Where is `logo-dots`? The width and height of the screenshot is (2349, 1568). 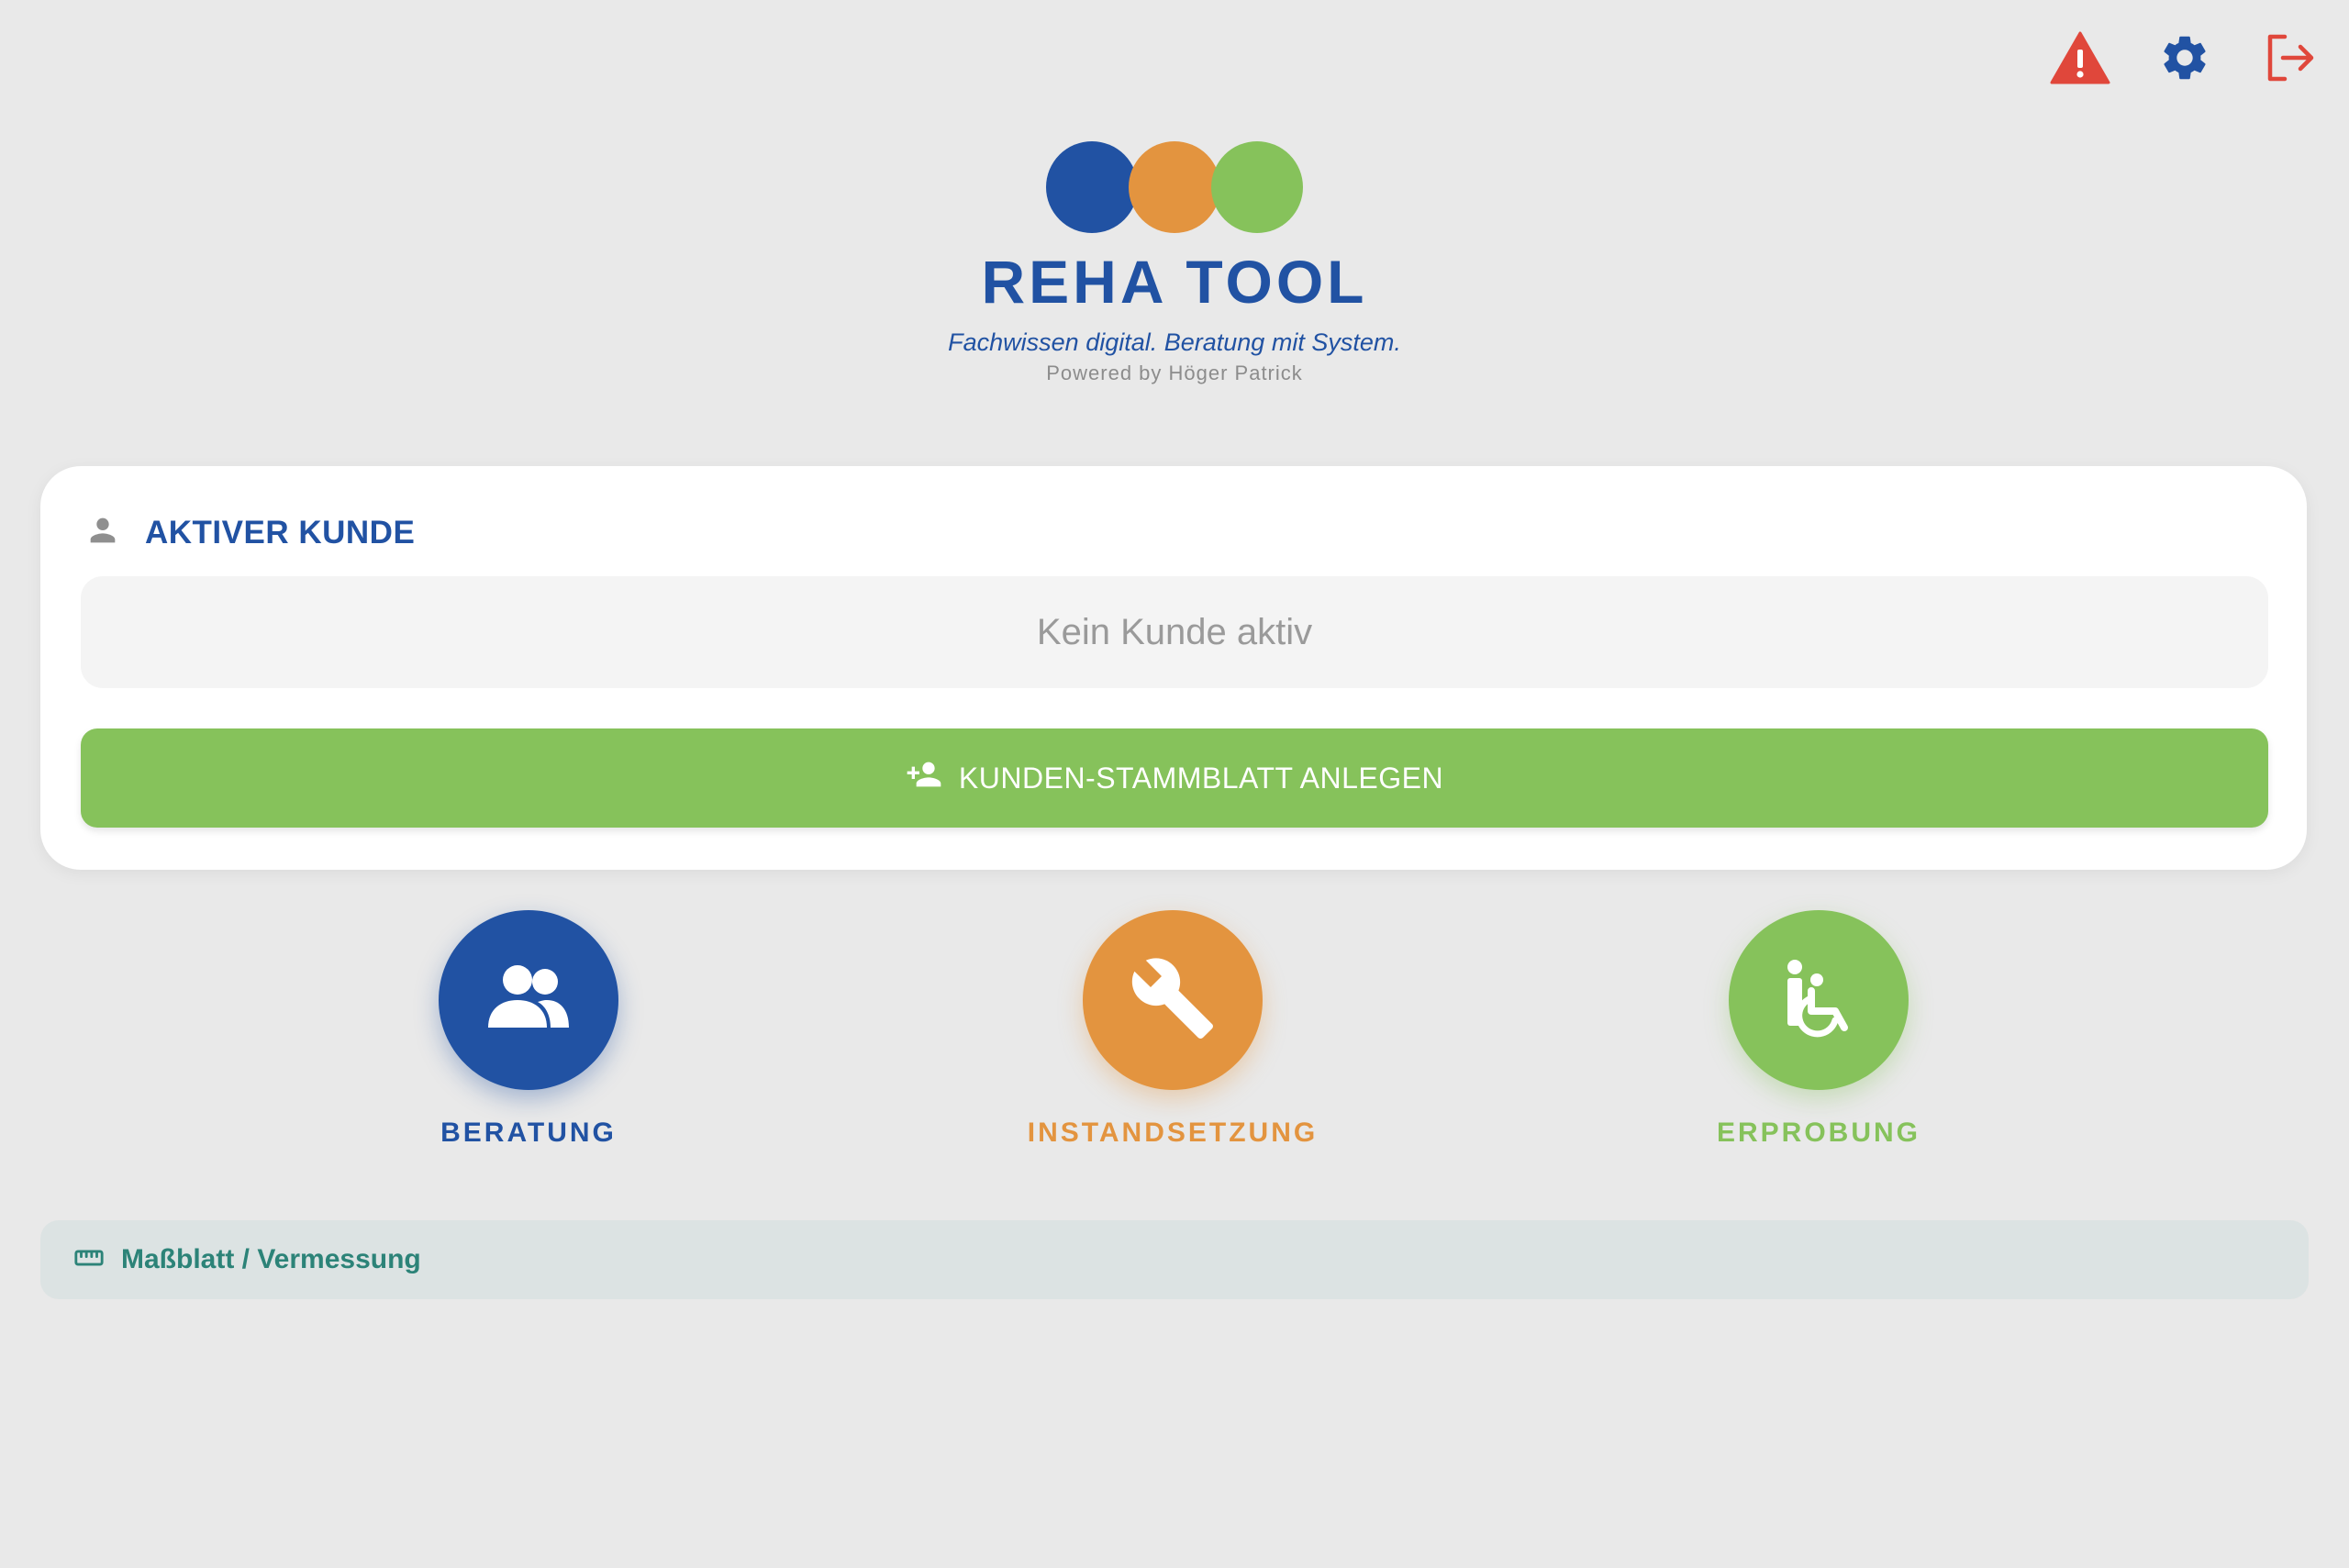 logo-dots is located at coordinates (1174, 187).